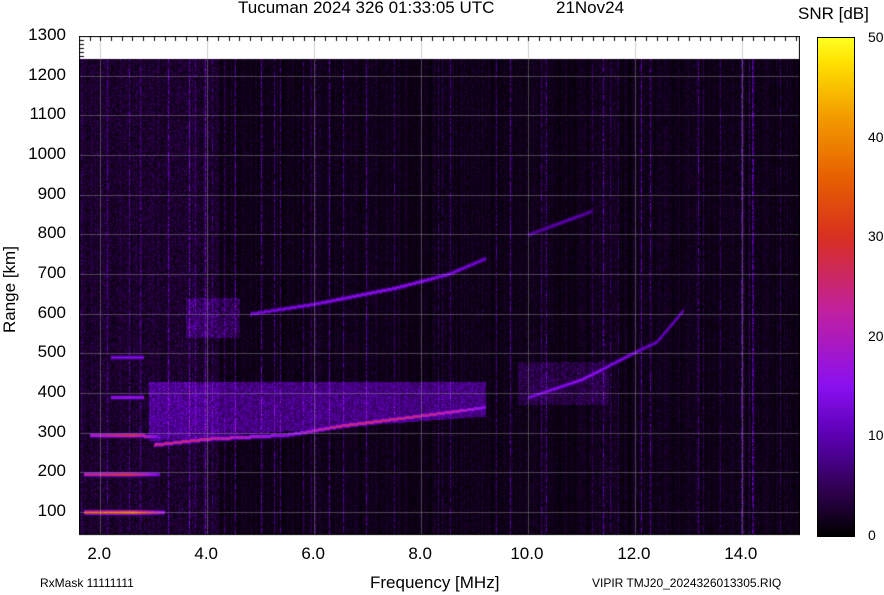 The height and width of the screenshot is (595, 884). Describe the element at coordinates (872, 535) in the screenshot. I see `colorbar-tick-label: 0` at that location.